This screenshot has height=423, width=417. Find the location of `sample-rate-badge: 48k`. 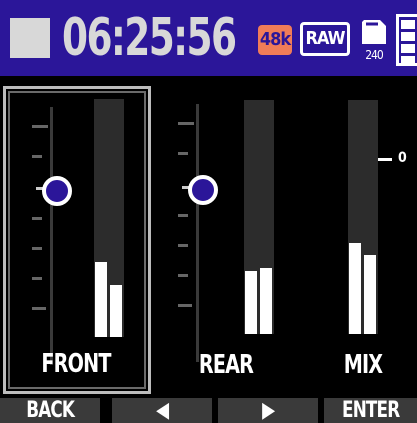

sample-rate-badge: 48k is located at coordinates (275, 40).